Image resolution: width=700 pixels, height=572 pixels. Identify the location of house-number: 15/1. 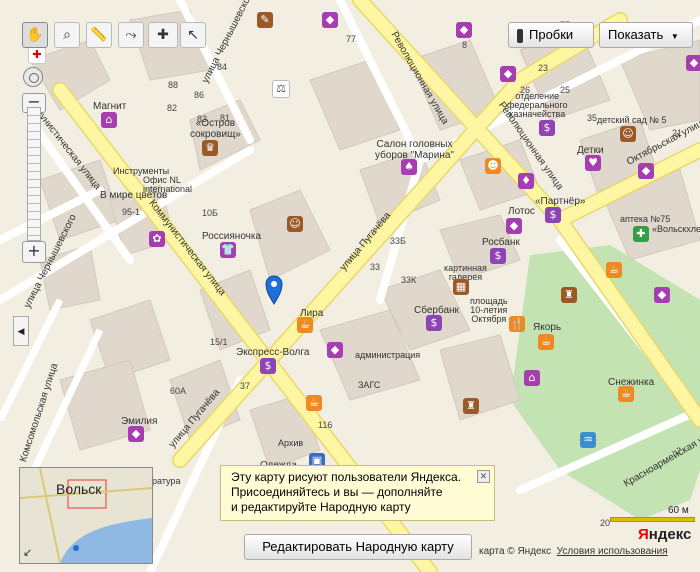
(219, 342).